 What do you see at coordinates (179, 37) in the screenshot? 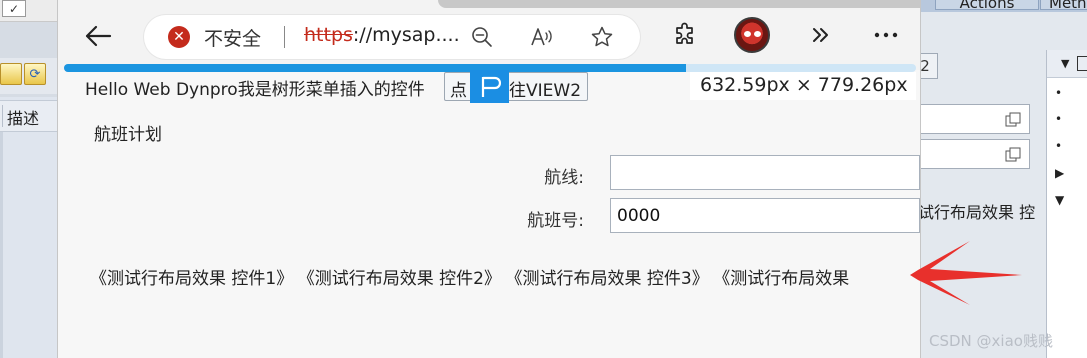
I see `not-secure-icon: ✕` at bounding box center [179, 37].